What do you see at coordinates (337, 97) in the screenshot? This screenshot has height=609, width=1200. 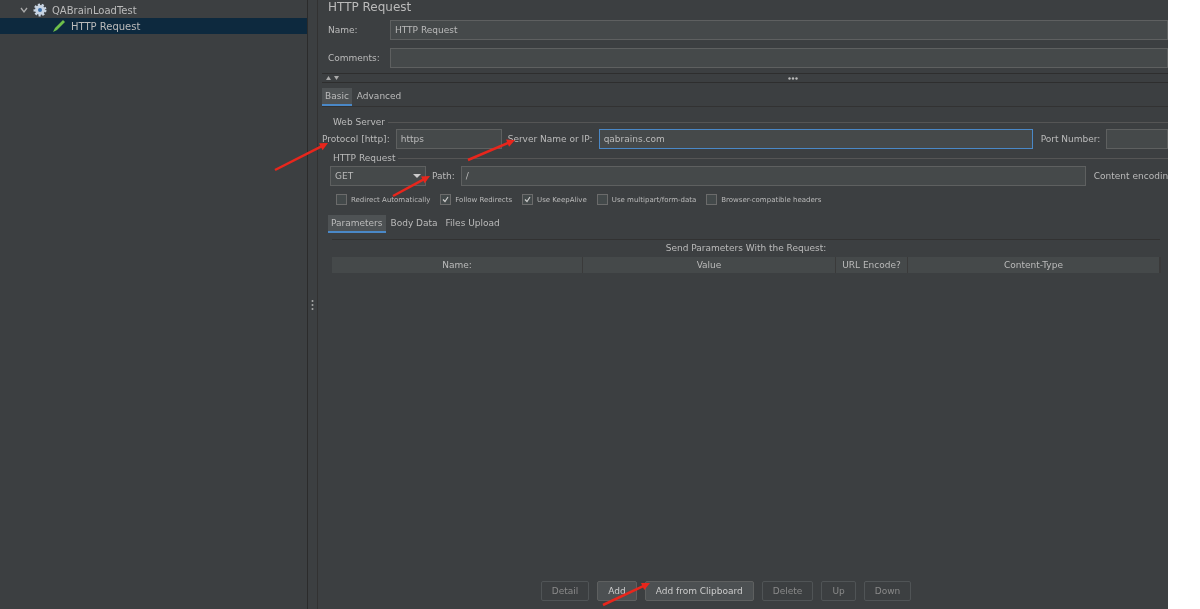 I see `tab: Basic` at bounding box center [337, 97].